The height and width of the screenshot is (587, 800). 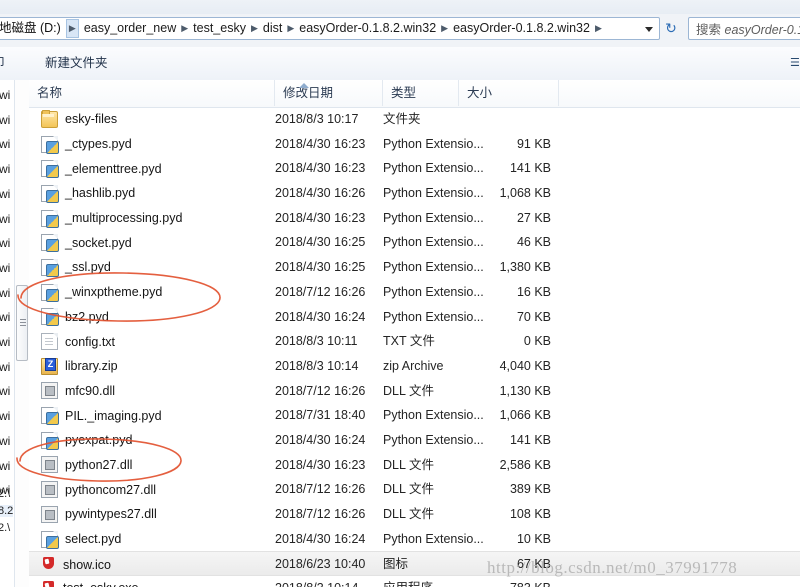 What do you see at coordinates (5, 268) in the screenshot?
I see `nav-tree-item-7: wi` at bounding box center [5, 268].